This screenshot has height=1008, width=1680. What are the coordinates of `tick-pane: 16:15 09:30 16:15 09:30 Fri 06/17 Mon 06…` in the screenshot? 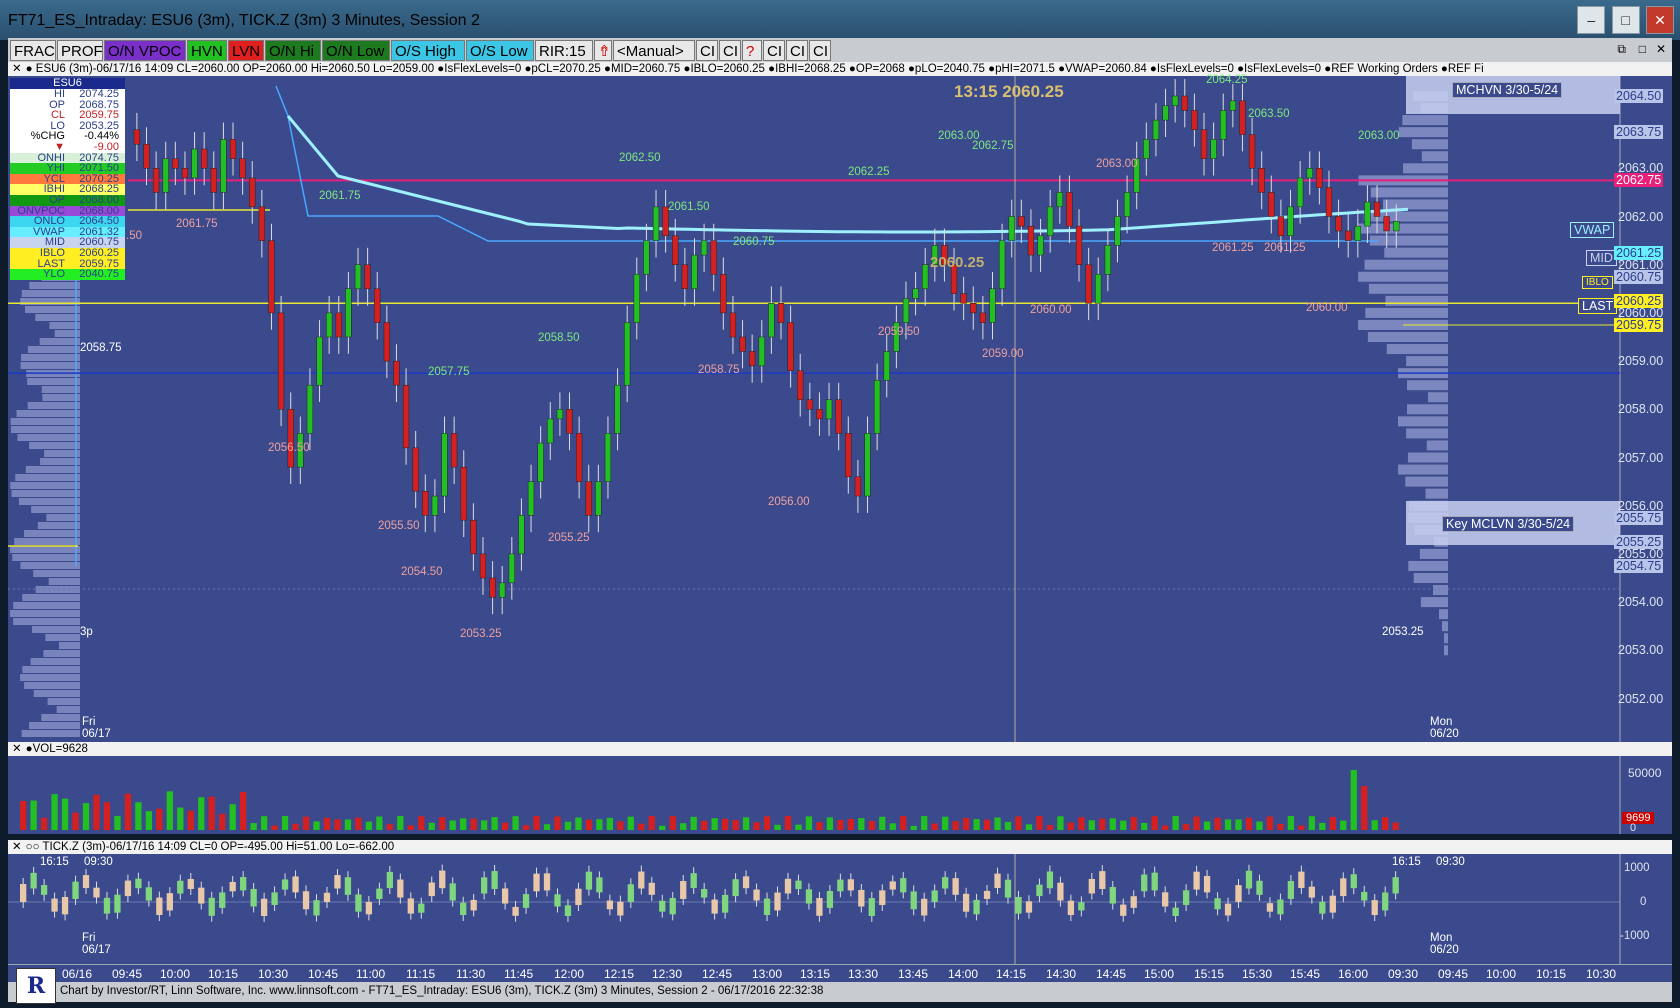 It's located at (840, 909).